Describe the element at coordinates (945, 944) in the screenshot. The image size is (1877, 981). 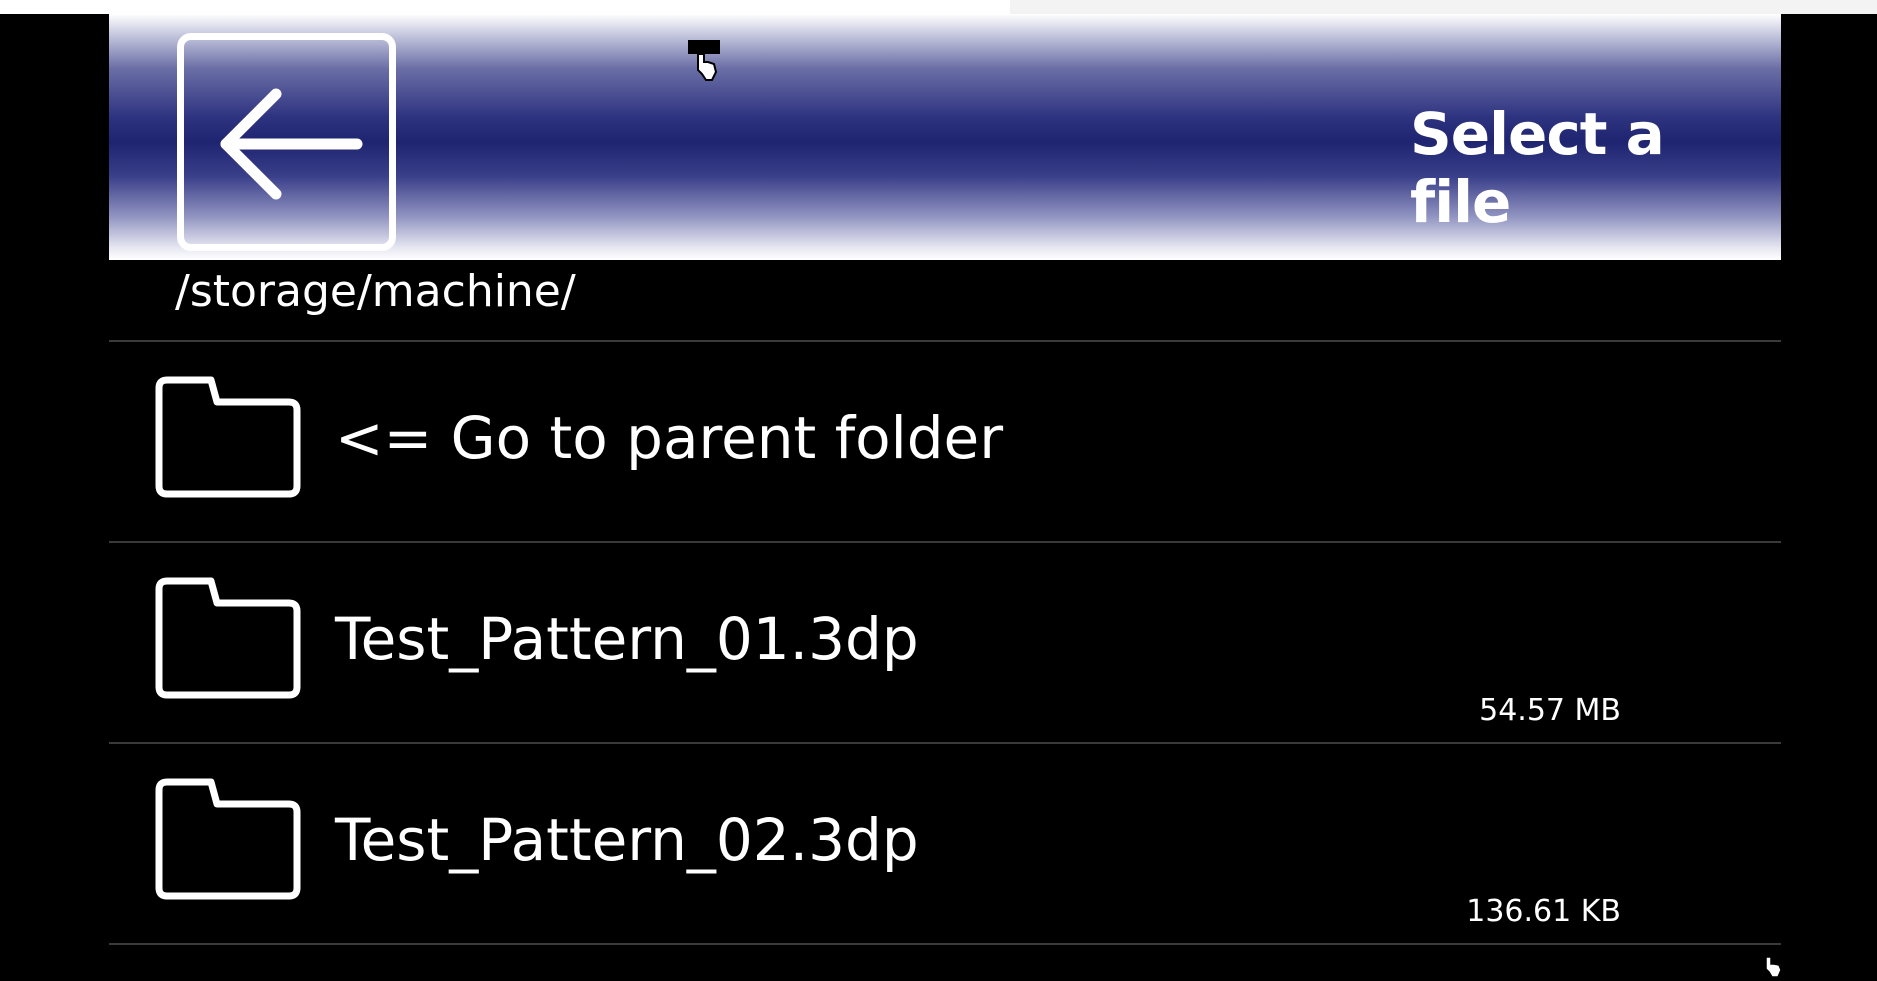
I see `divider` at that location.